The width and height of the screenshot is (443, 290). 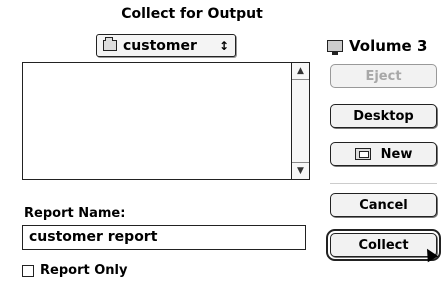 What do you see at coordinates (388, 46) in the screenshot?
I see `volume-label: Volume 3` at bounding box center [388, 46].